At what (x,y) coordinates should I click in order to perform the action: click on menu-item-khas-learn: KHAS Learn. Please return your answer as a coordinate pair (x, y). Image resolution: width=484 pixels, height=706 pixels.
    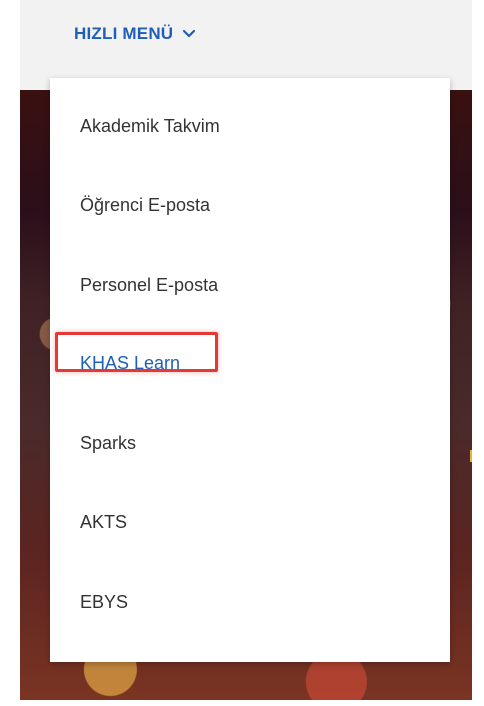
    Looking at the image, I should click on (130, 363).